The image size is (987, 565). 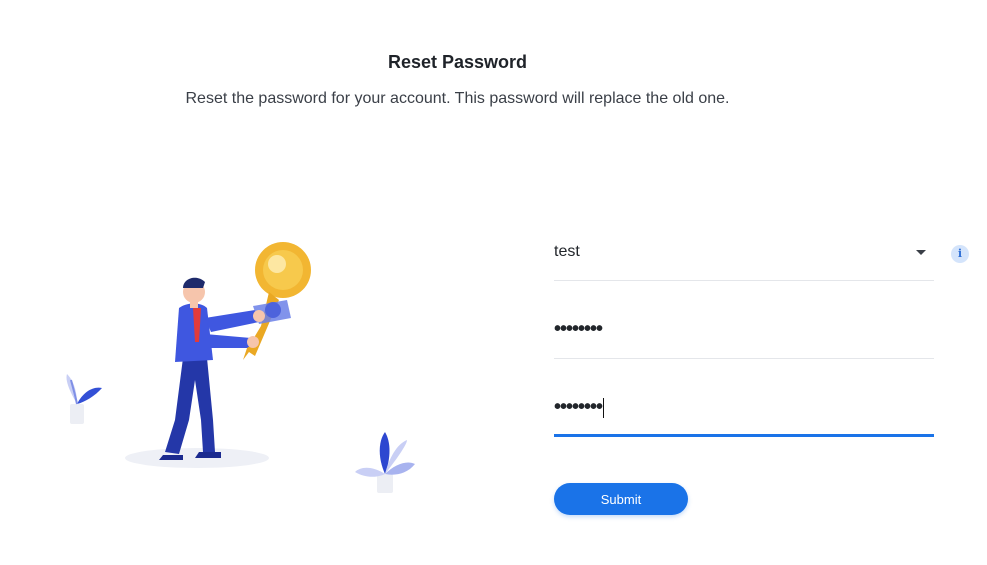 I want to click on hand-left, so click(x=259, y=316).